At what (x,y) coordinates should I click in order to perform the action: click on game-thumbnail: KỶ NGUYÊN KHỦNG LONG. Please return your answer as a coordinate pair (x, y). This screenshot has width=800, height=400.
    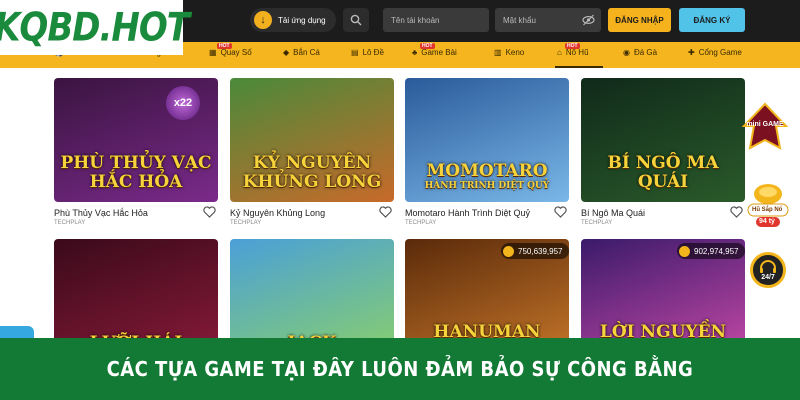
    Looking at the image, I should click on (312, 140).